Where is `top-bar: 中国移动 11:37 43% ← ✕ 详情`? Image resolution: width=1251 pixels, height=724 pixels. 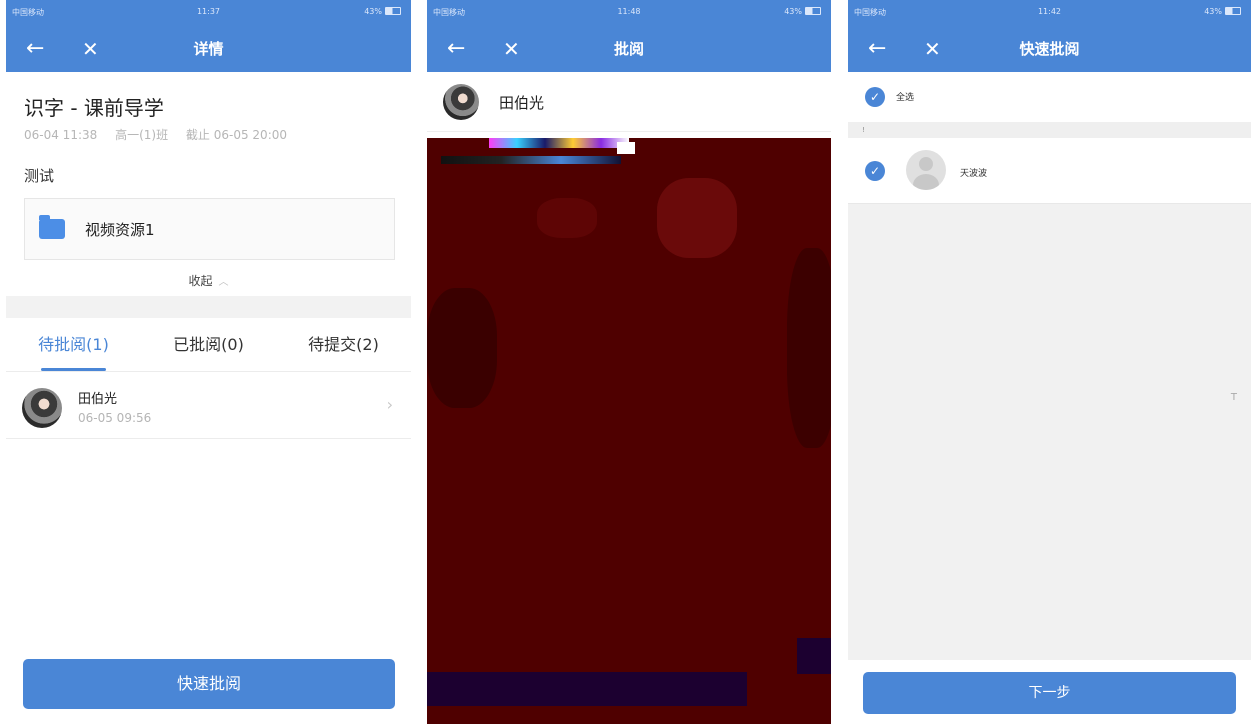 top-bar: 中国移动 11:37 43% ← ✕ 详情 is located at coordinates (208, 36).